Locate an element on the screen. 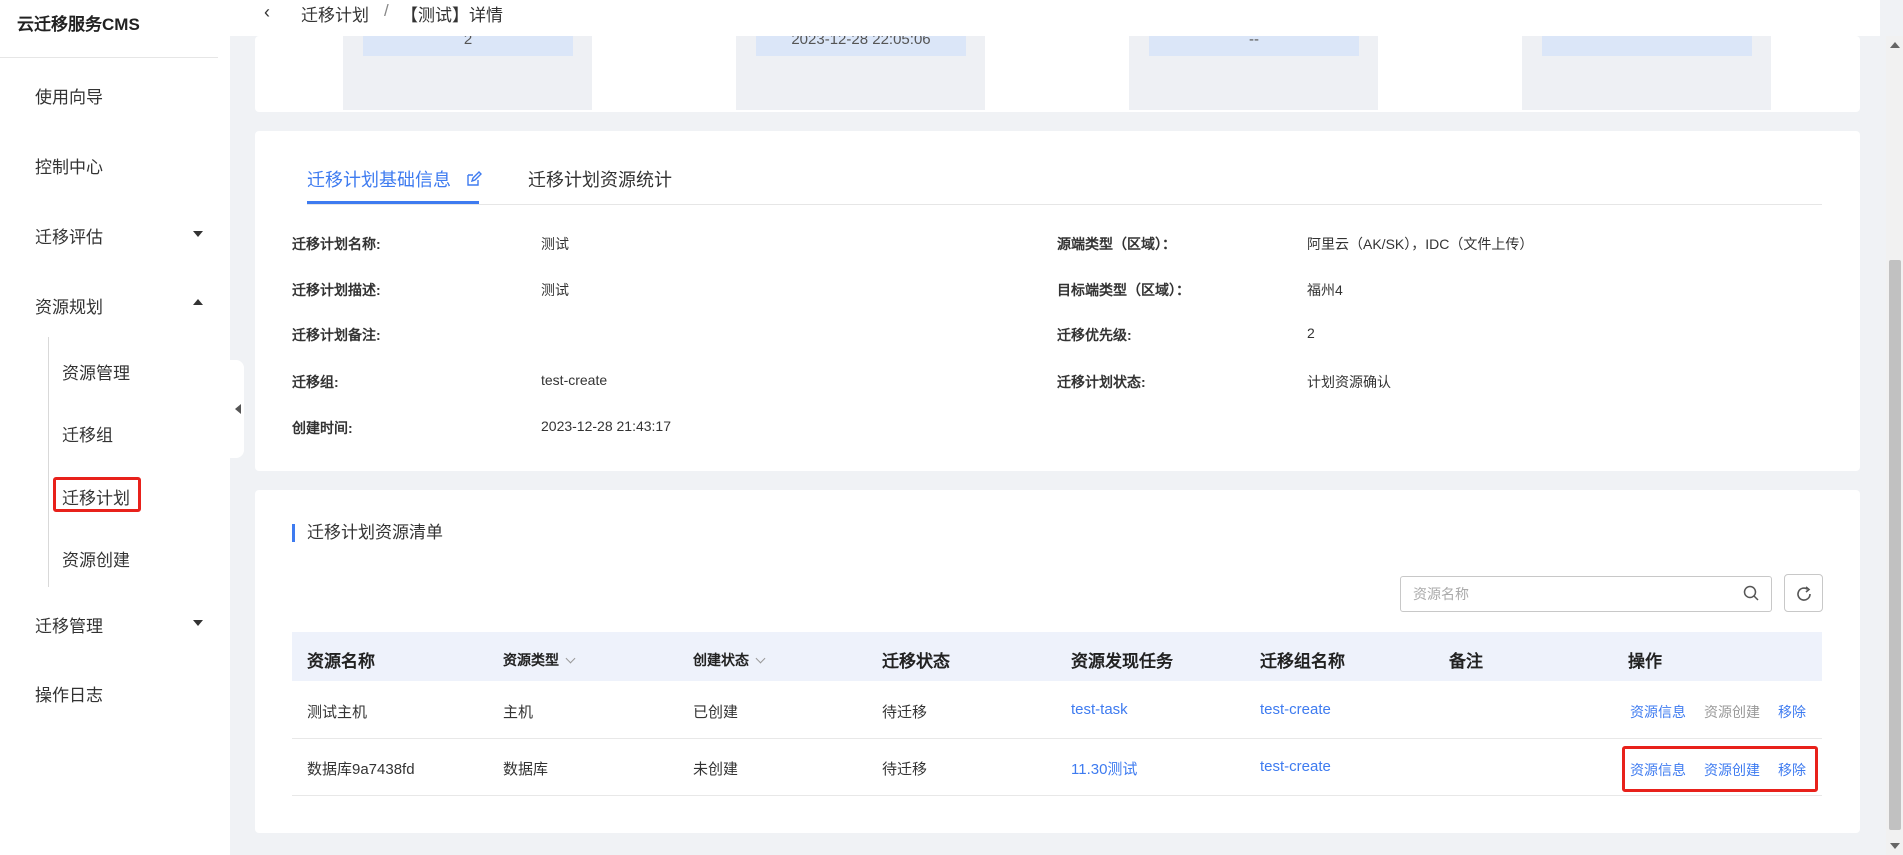  stat-value: 2023-12-28 22:05:06 is located at coordinates (861, 46).